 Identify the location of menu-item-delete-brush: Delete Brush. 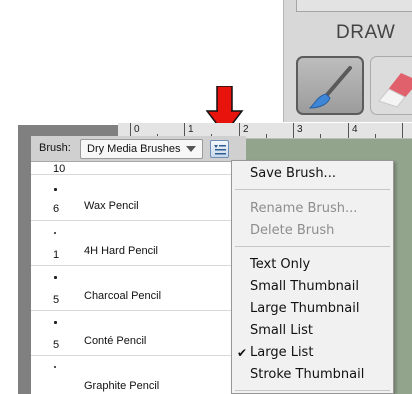
(292, 230).